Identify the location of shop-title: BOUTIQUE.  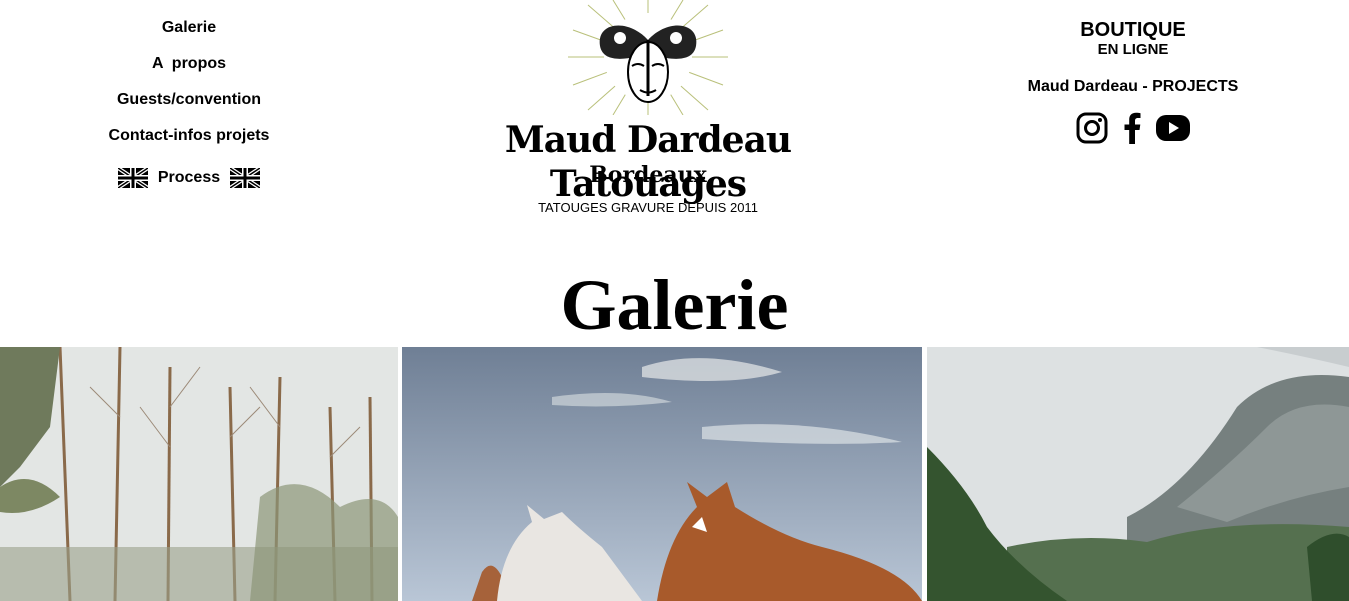
(1133, 30).